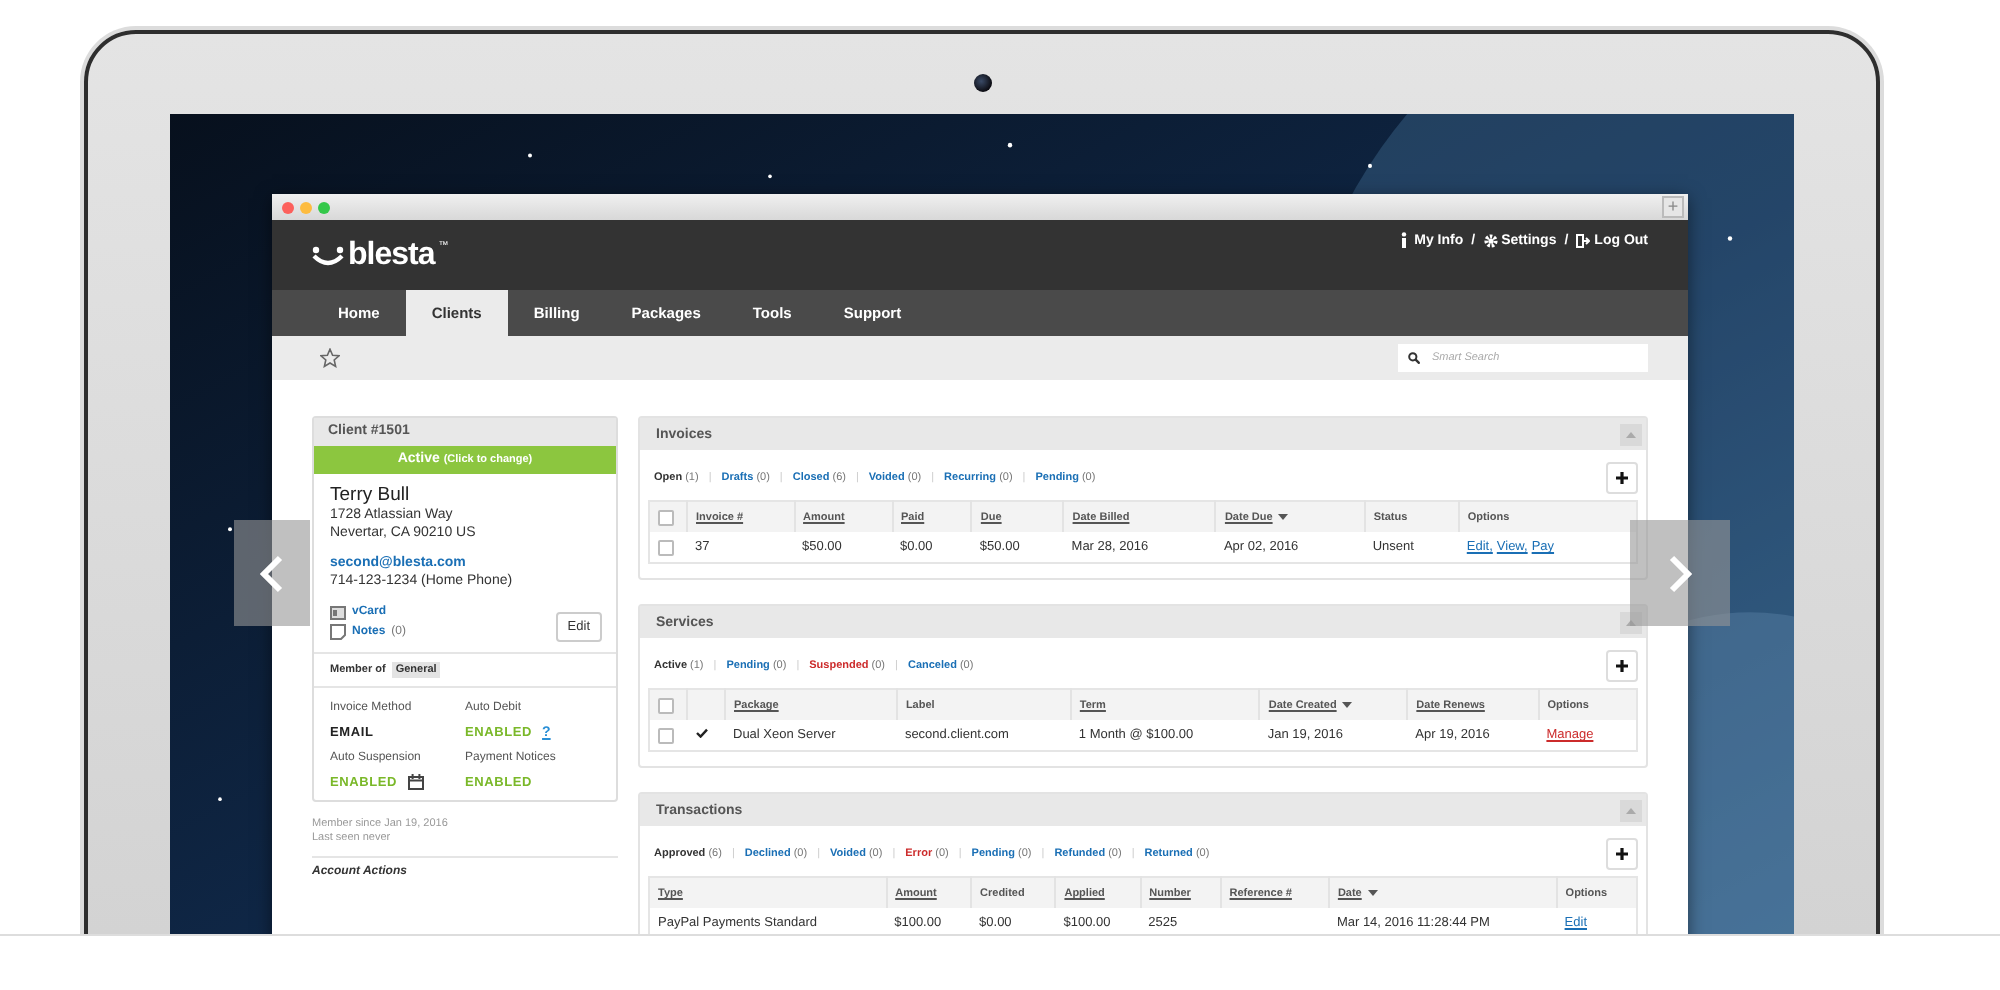 The height and width of the screenshot is (990, 2000). I want to click on smile-logo-icon, so click(328, 256).